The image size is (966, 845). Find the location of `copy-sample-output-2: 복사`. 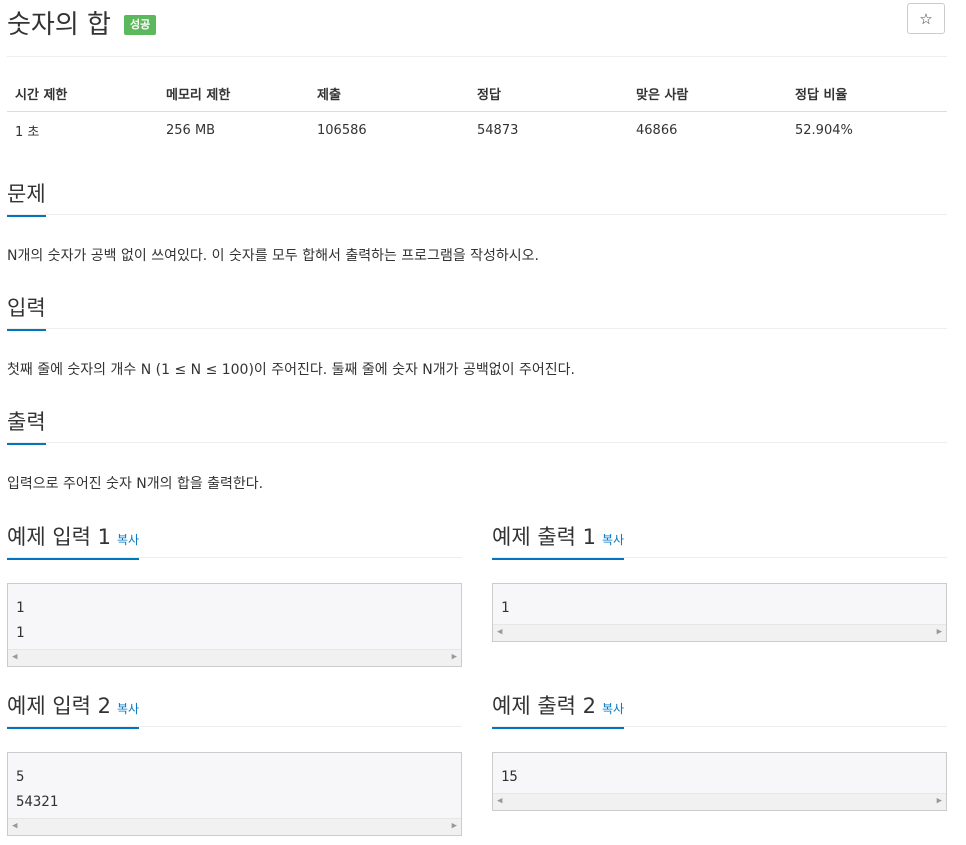

copy-sample-output-2: 복사 is located at coordinates (613, 709).